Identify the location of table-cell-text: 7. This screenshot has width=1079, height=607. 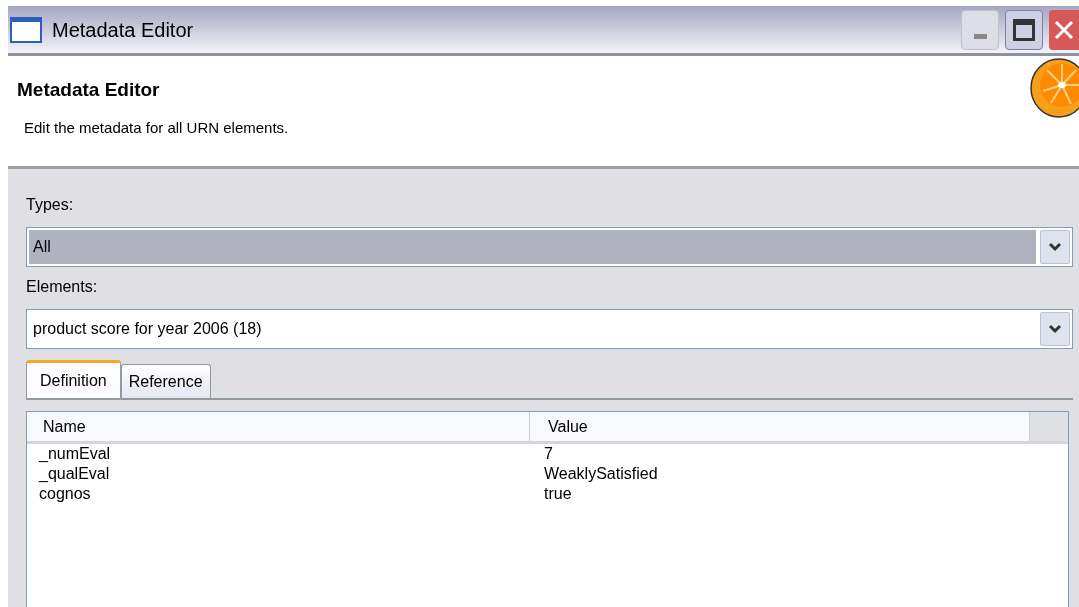
(548, 454).